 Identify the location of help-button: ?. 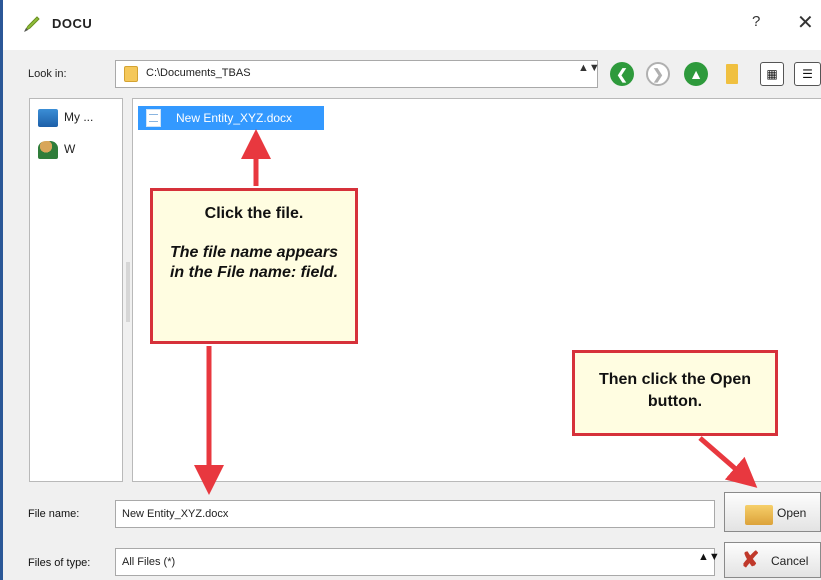
(756, 21).